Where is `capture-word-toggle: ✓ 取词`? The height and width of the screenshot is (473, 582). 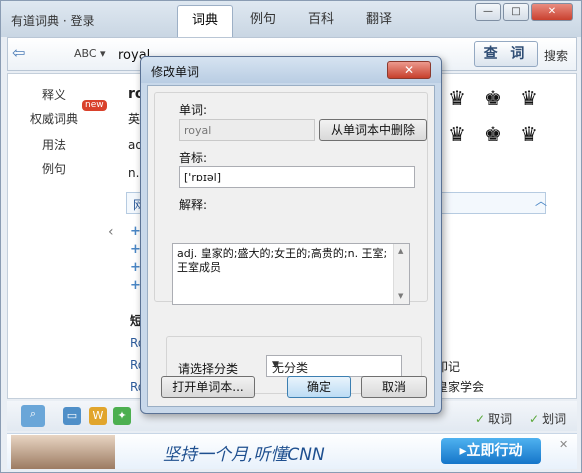
capture-word-toggle: ✓ 取词 is located at coordinates (493, 418).